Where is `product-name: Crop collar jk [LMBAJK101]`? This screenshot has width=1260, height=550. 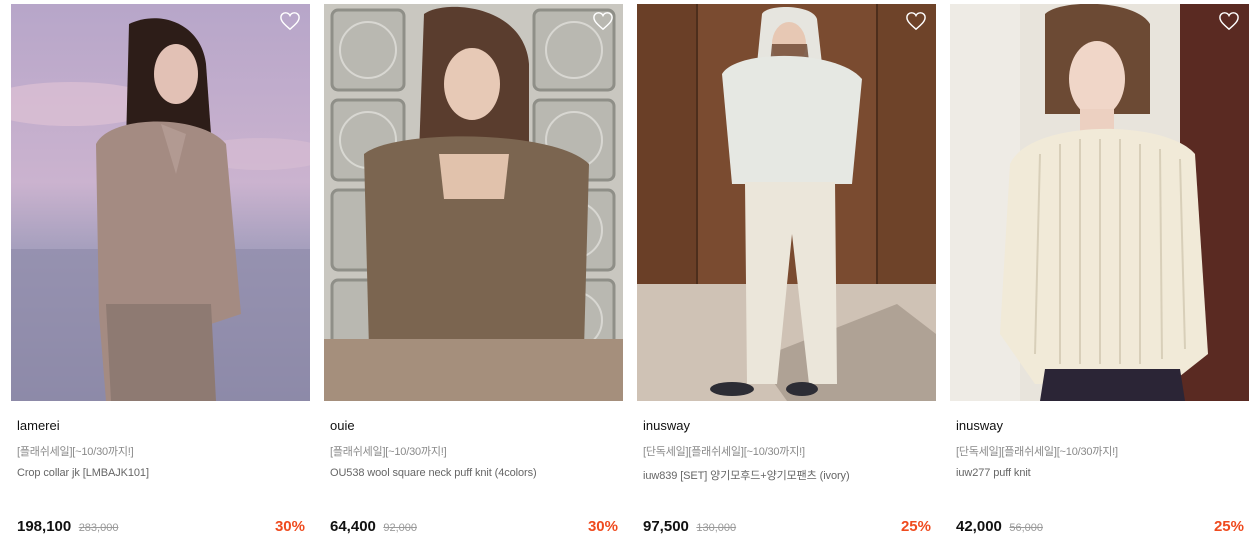
product-name: Crop collar jk [LMBAJK101] is located at coordinates (83, 473).